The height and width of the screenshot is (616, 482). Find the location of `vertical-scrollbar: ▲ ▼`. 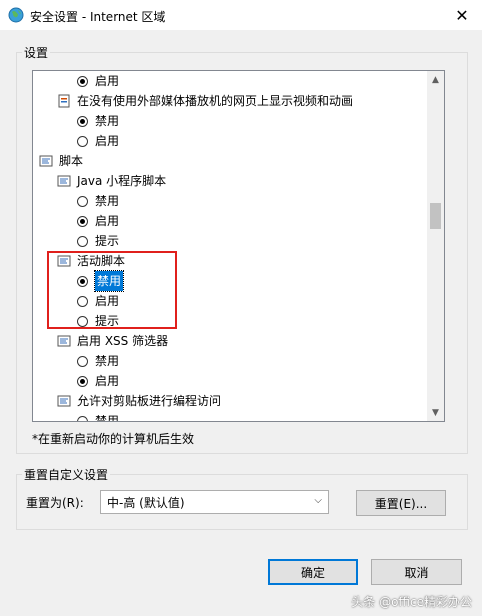

vertical-scrollbar: ▲ ▼ is located at coordinates (435, 246).